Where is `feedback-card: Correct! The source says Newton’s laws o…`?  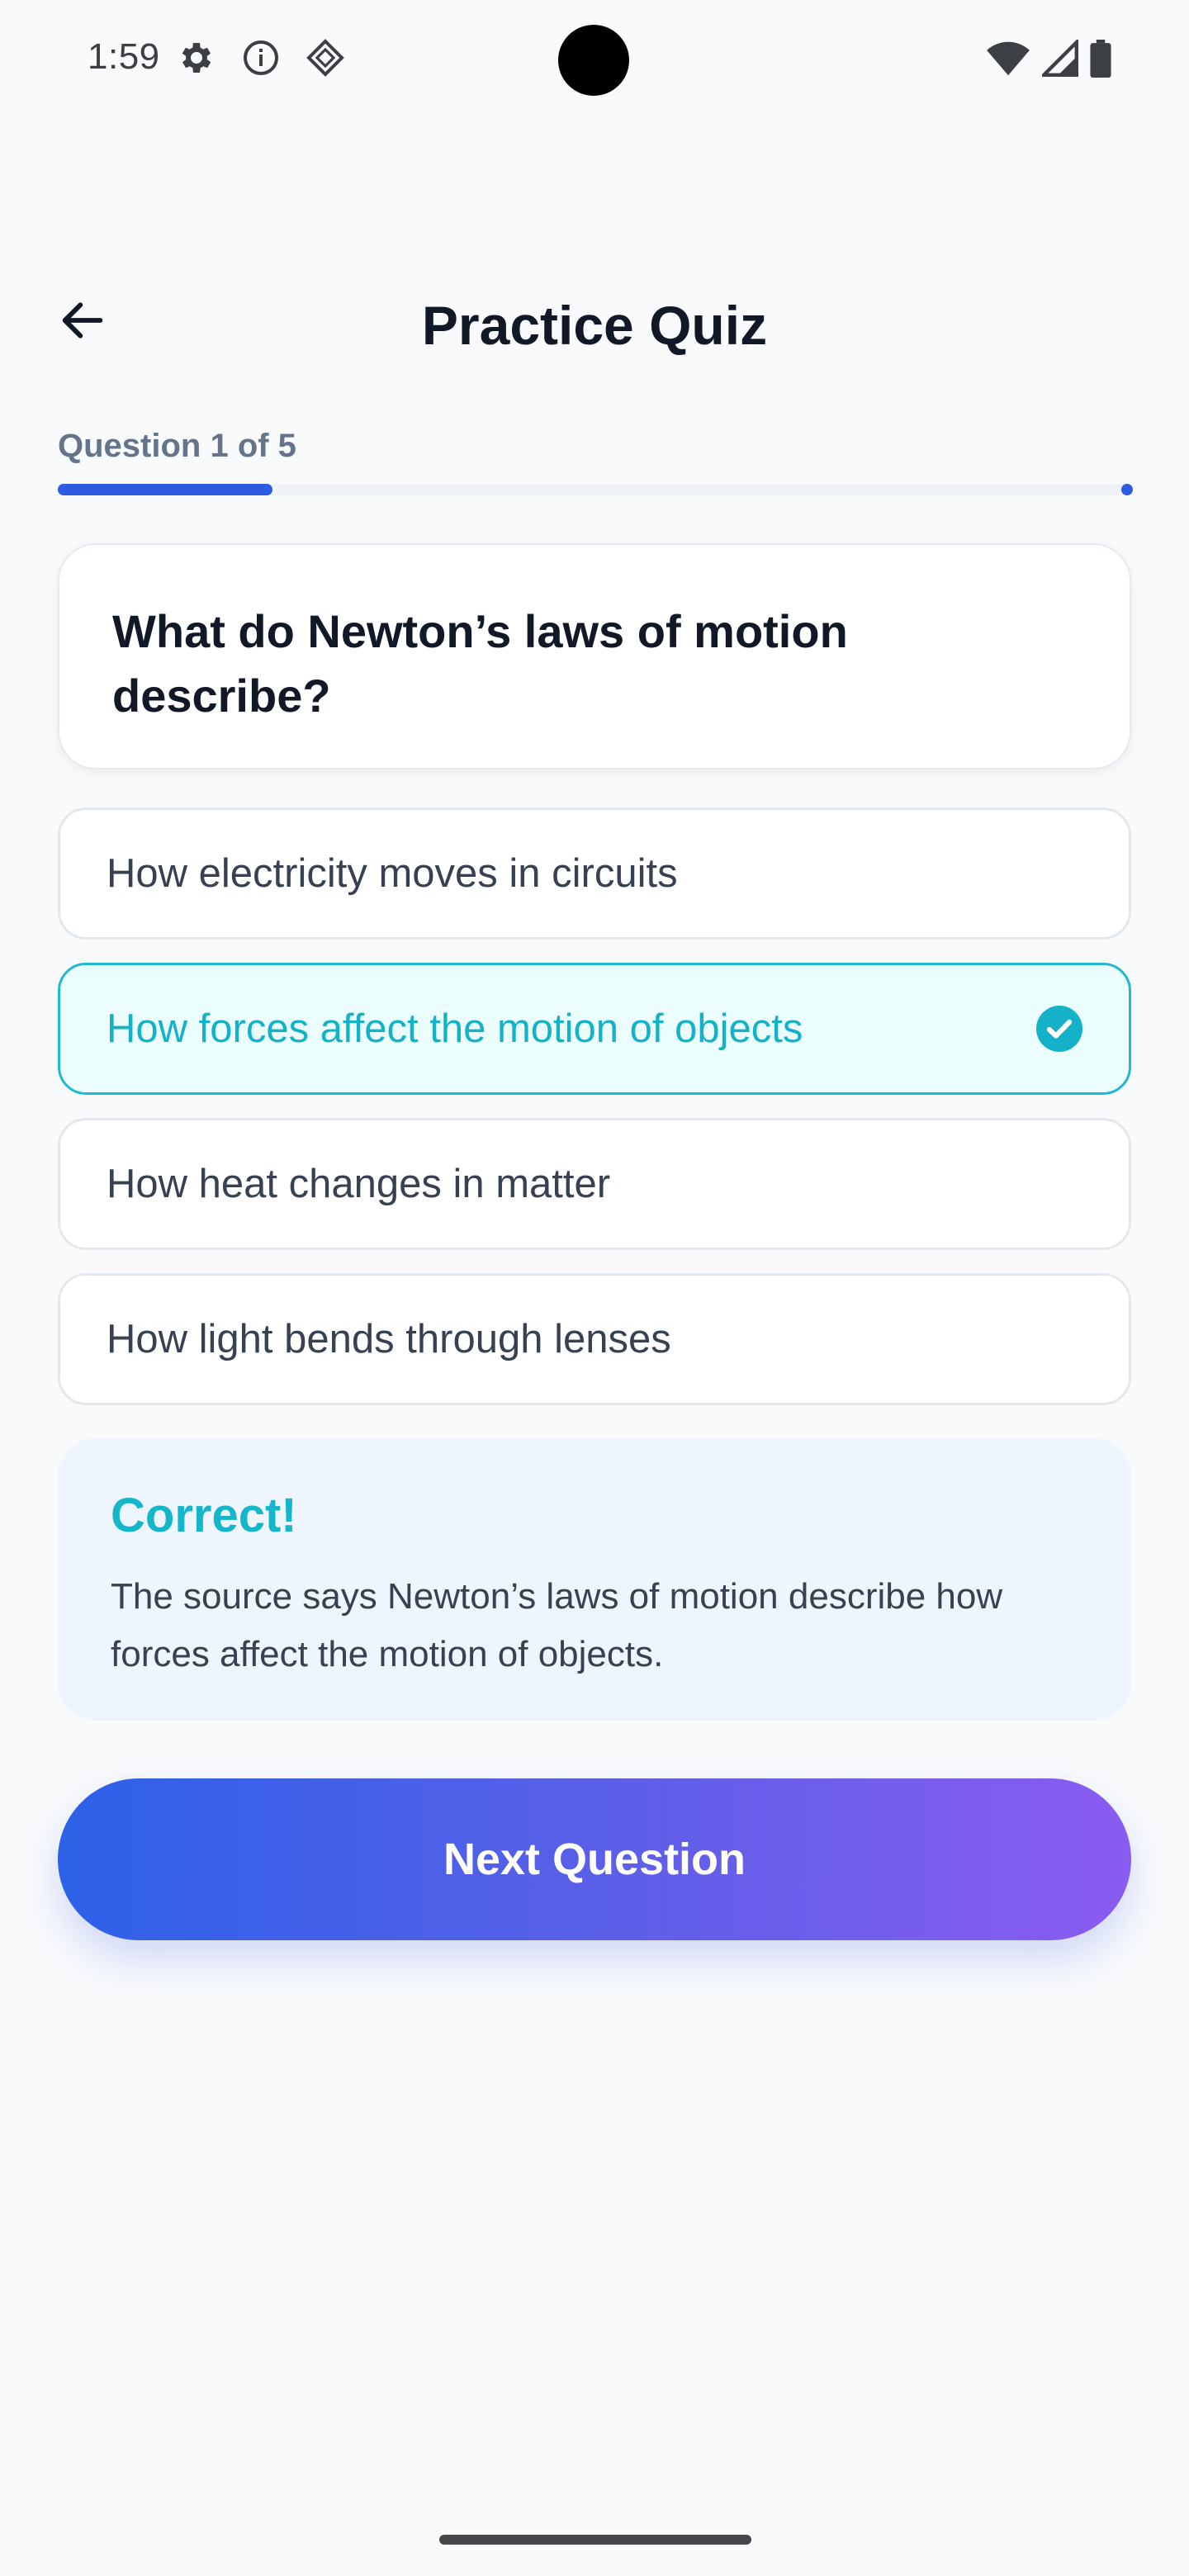
feedback-card: Correct! The source says Newton’s laws o… is located at coordinates (594, 1579).